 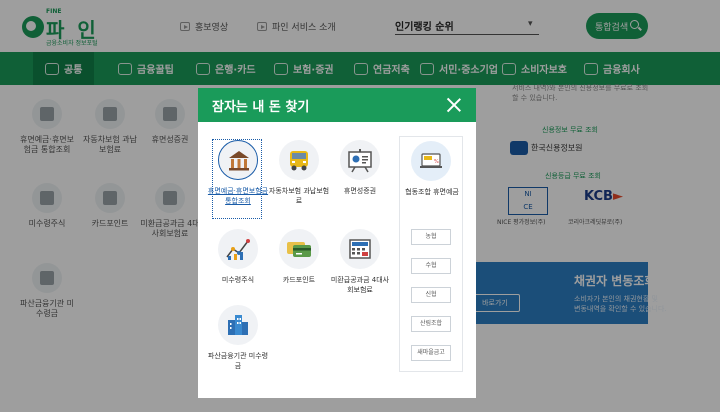 What do you see at coordinates (261, 107) in the screenshot?
I see `modal-title: 잠자는 내 돈 찾기` at bounding box center [261, 107].